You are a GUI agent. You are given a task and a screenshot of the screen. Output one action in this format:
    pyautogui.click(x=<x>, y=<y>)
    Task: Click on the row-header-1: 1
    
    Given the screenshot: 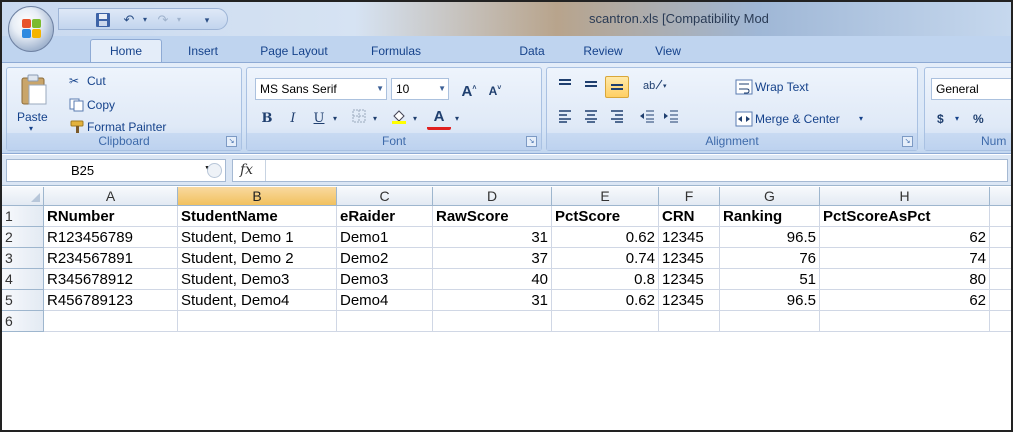 What is the action you would take?
    pyautogui.click(x=23, y=216)
    